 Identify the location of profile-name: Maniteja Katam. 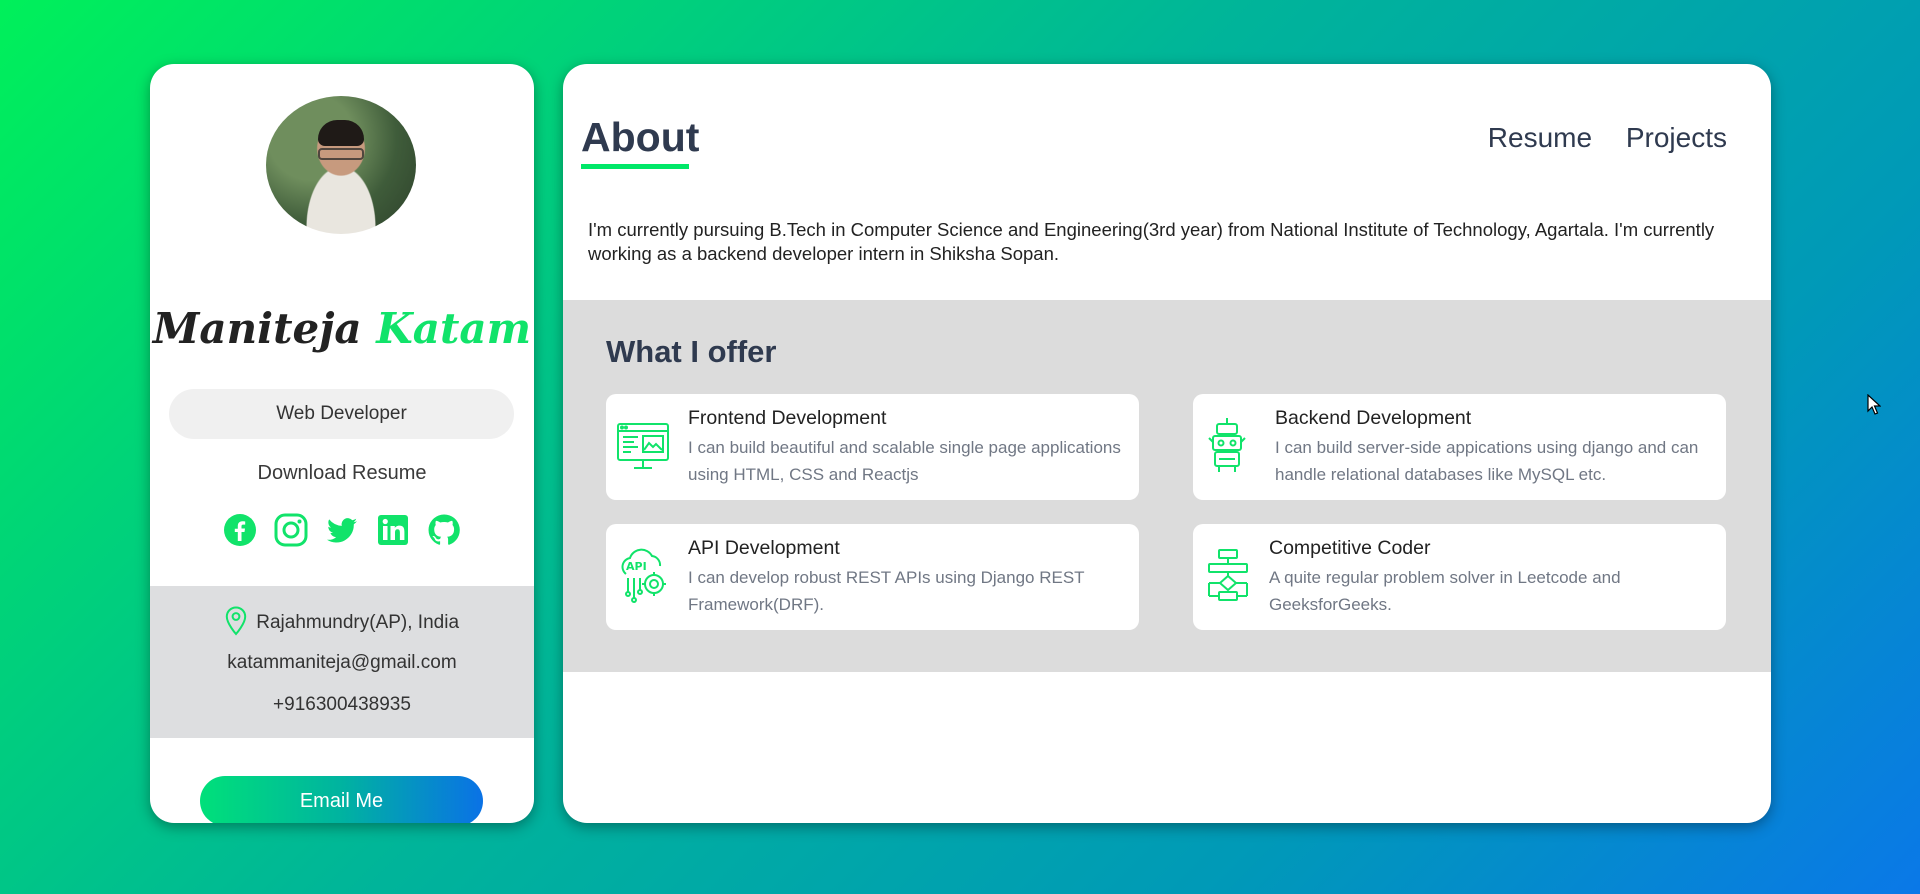
(342, 328).